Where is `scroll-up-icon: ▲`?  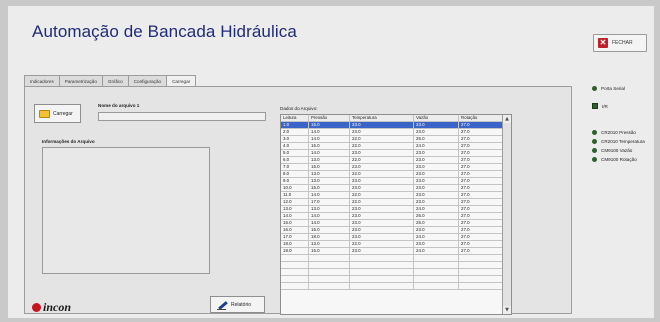 scroll-up-icon: ▲ is located at coordinates (507, 119).